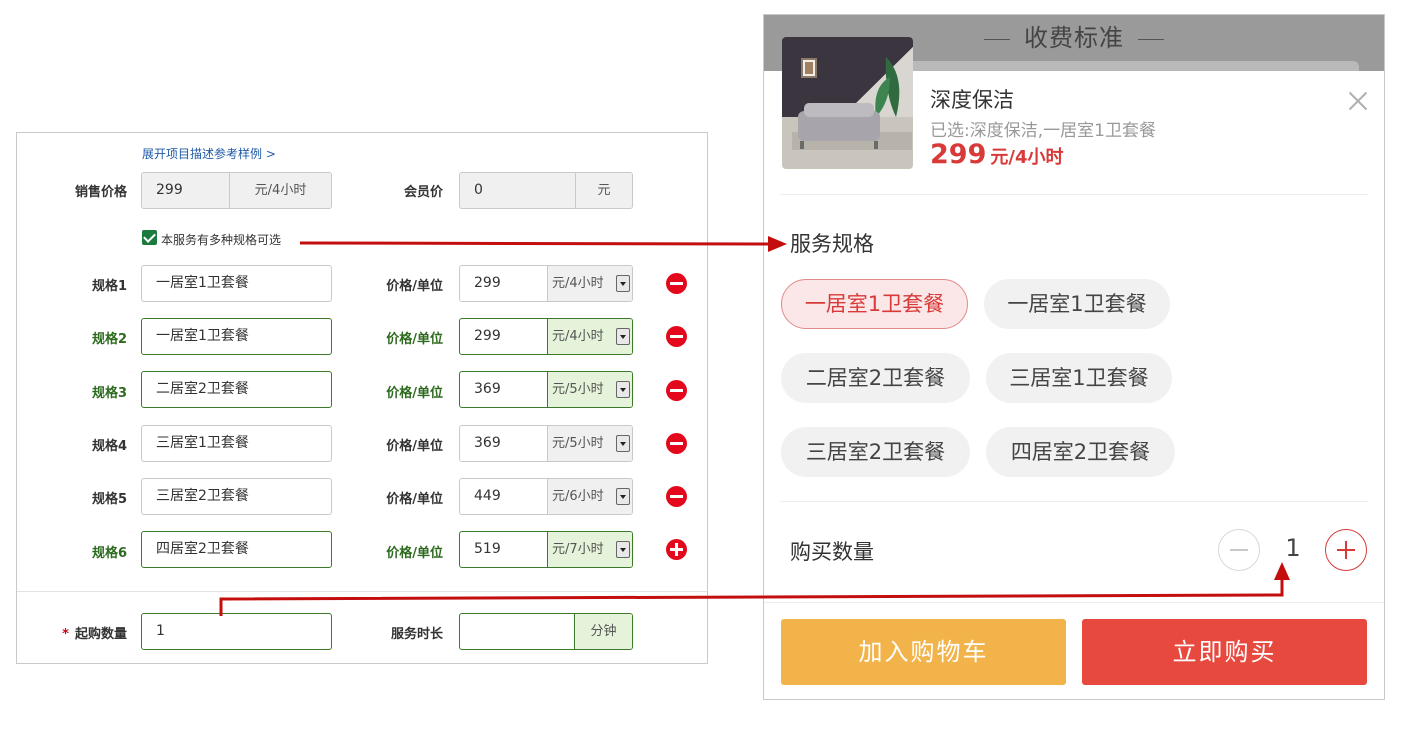  Describe the element at coordinates (603, 631) in the screenshot. I see `duration-unit: 分钟` at that location.